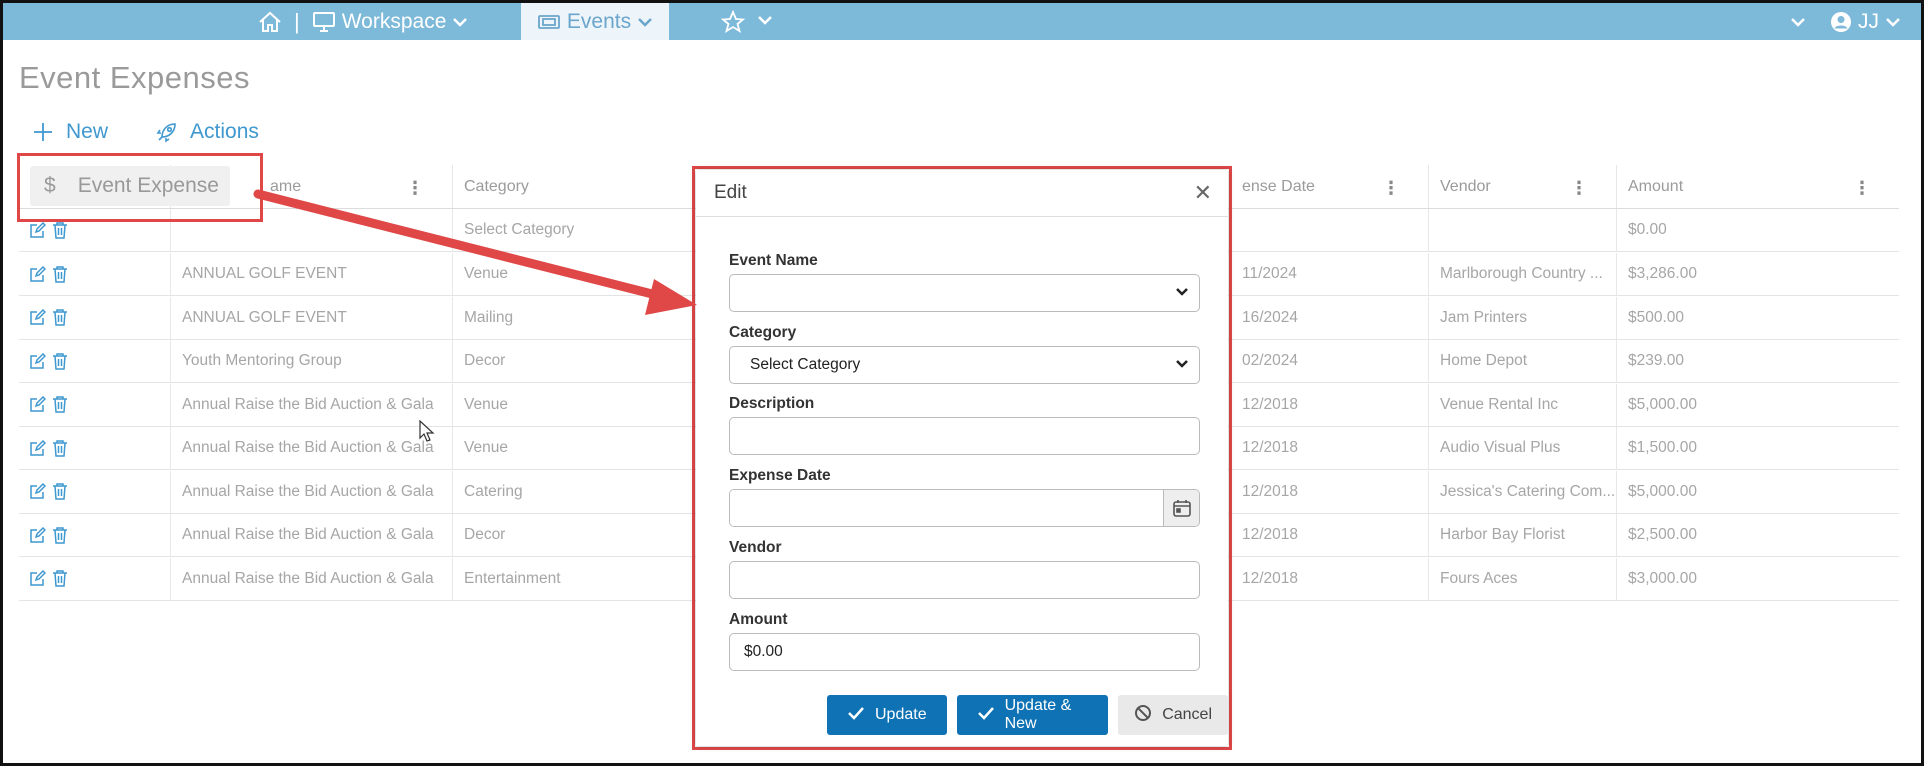 The width and height of the screenshot is (1924, 766). I want to click on workspace-menu: Workspace, so click(390, 22).